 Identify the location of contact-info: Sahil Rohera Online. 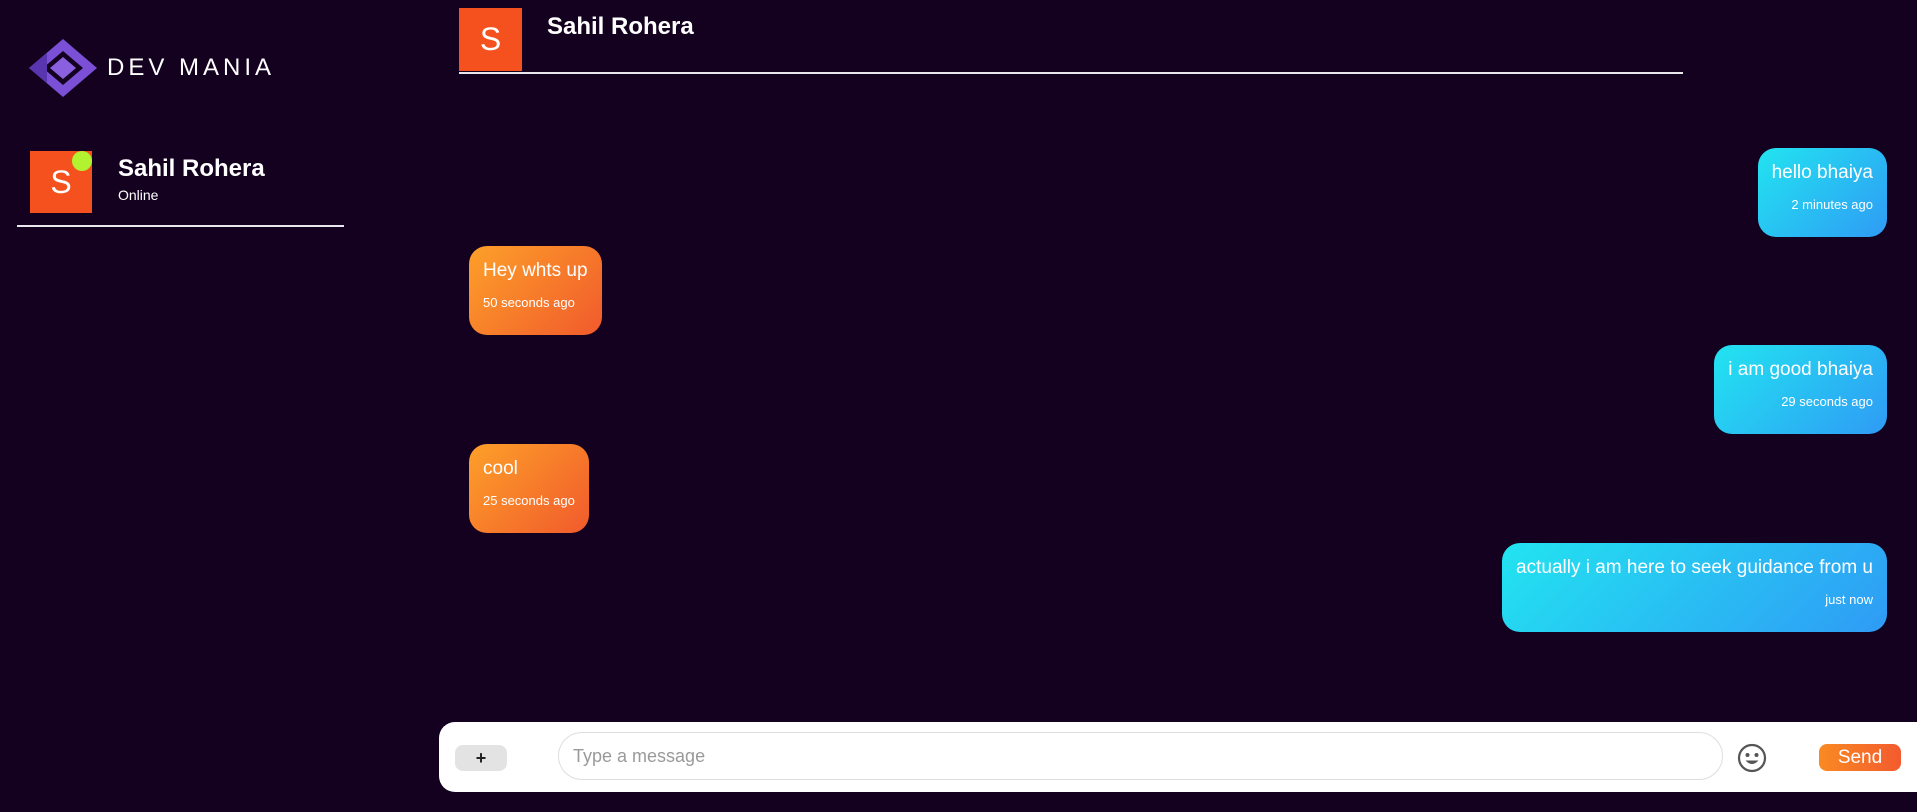
(191, 179).